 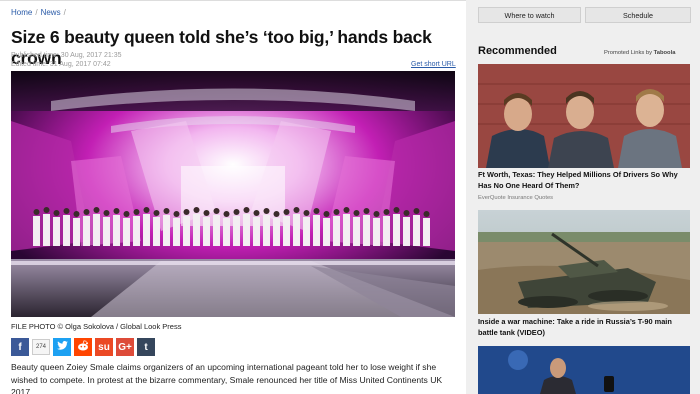 I want to click on facebook-share-button: f, so click(x=20, y=347).